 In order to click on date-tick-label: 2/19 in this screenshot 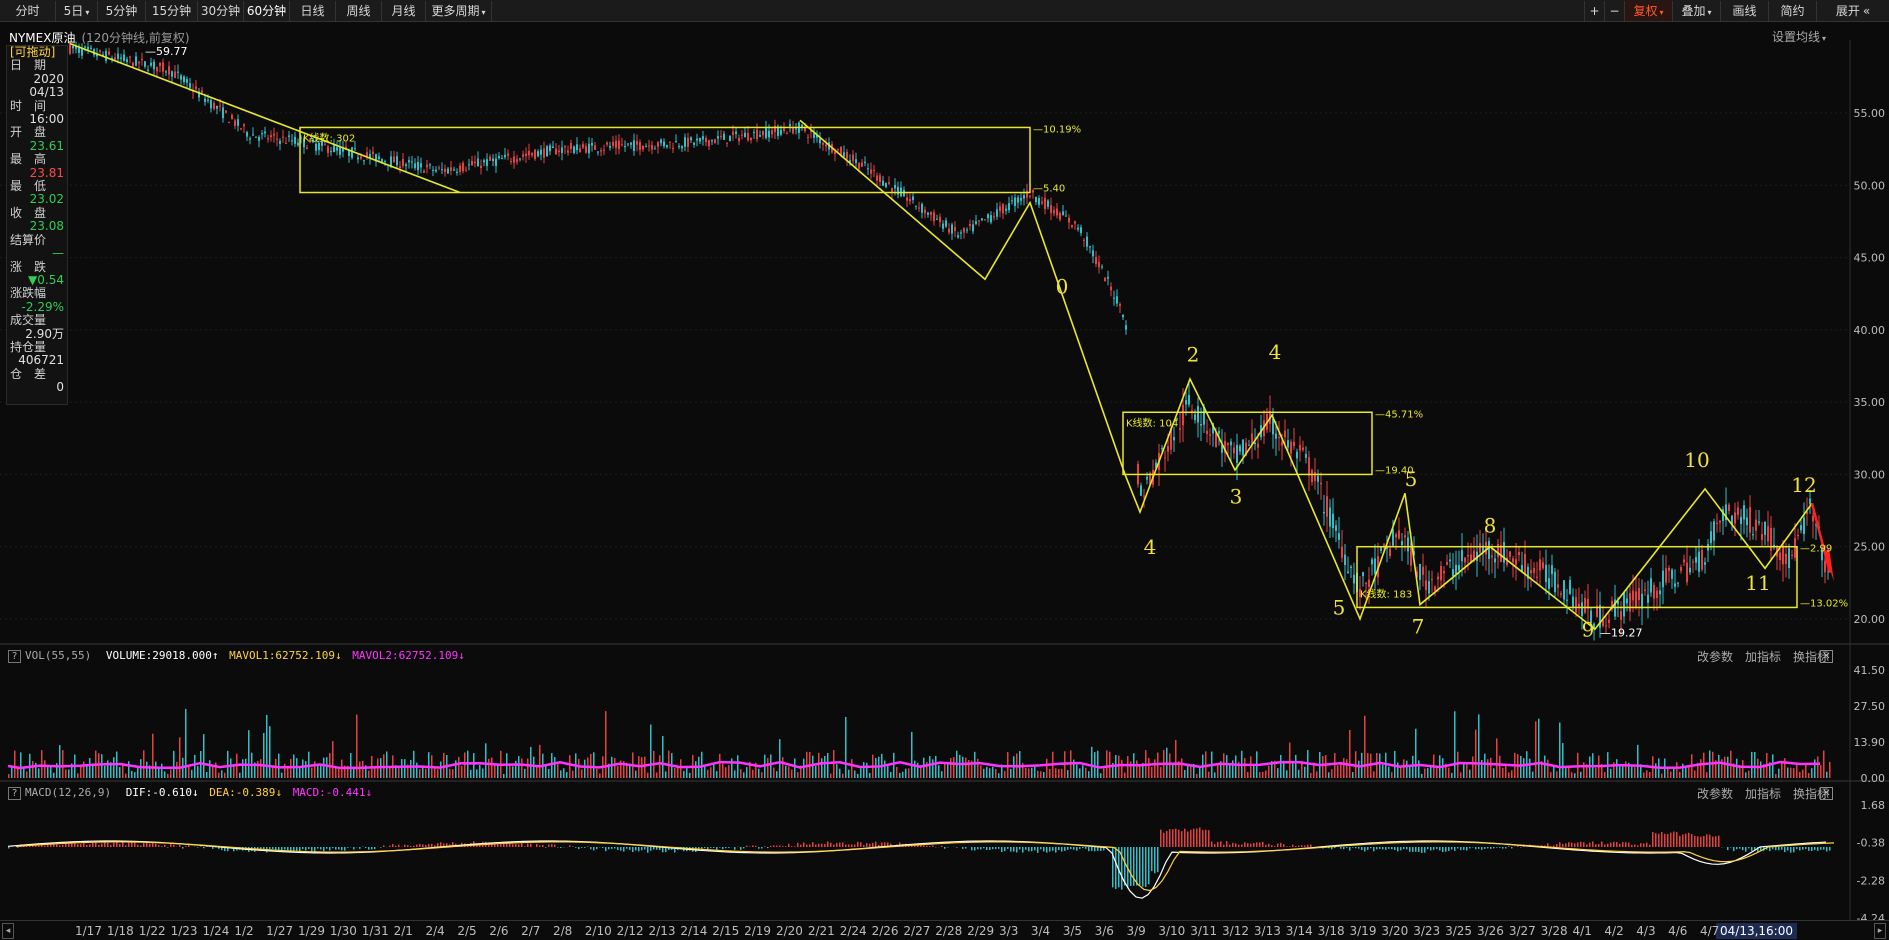, I will do `click(758, 931)`.